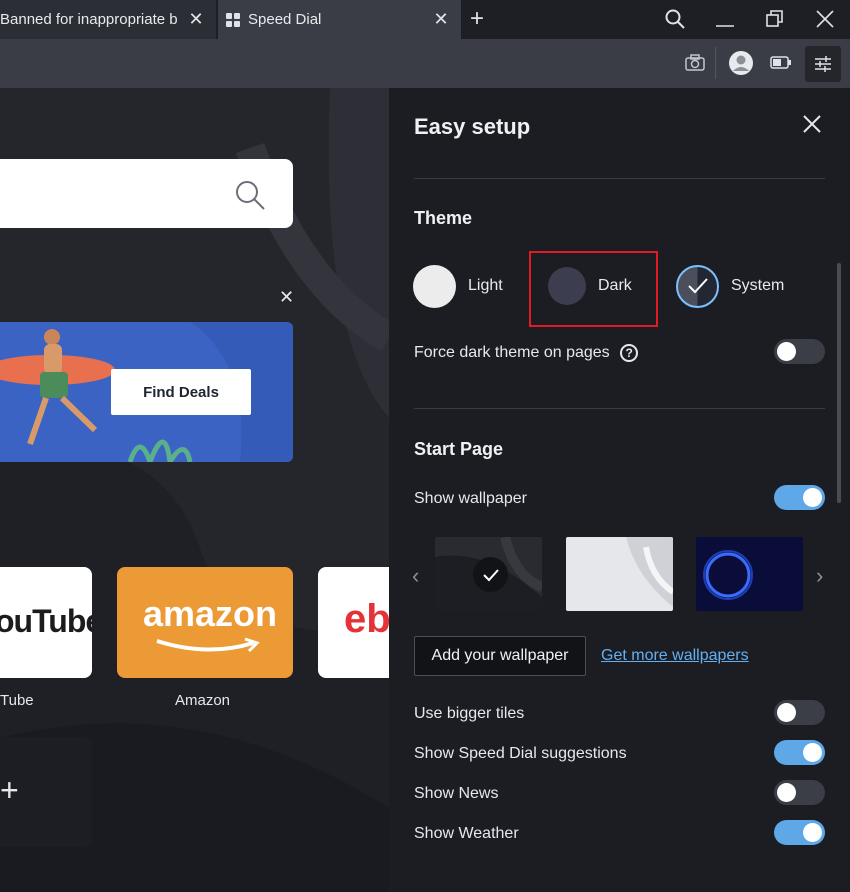 The image size is (850, 892). I want to click on wallpaper-dark, so click(488, 574).